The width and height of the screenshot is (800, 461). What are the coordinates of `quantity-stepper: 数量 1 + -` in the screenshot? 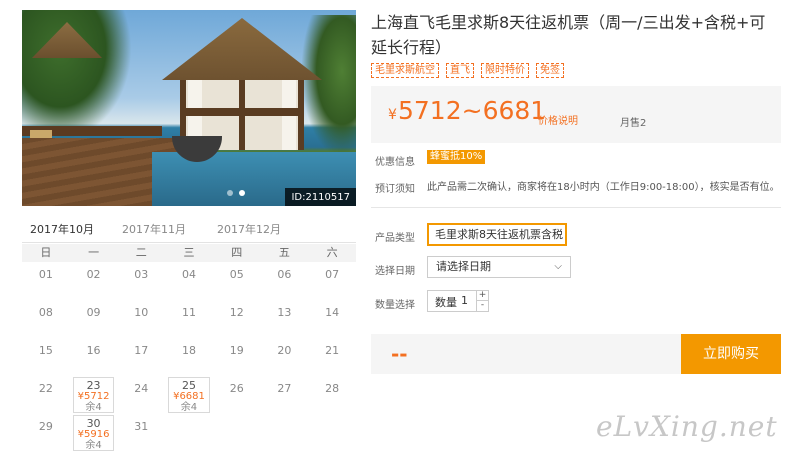 It's located at (458, 301).